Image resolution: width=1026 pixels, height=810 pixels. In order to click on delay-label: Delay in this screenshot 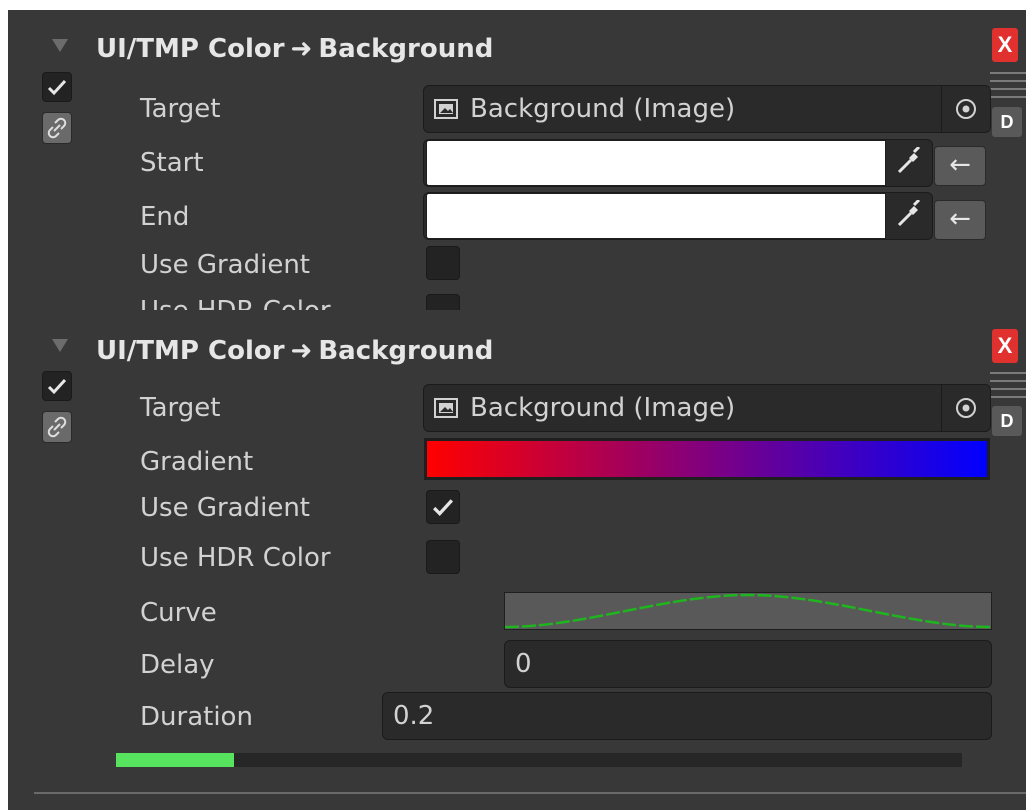, I will do `click(177, 665)`.